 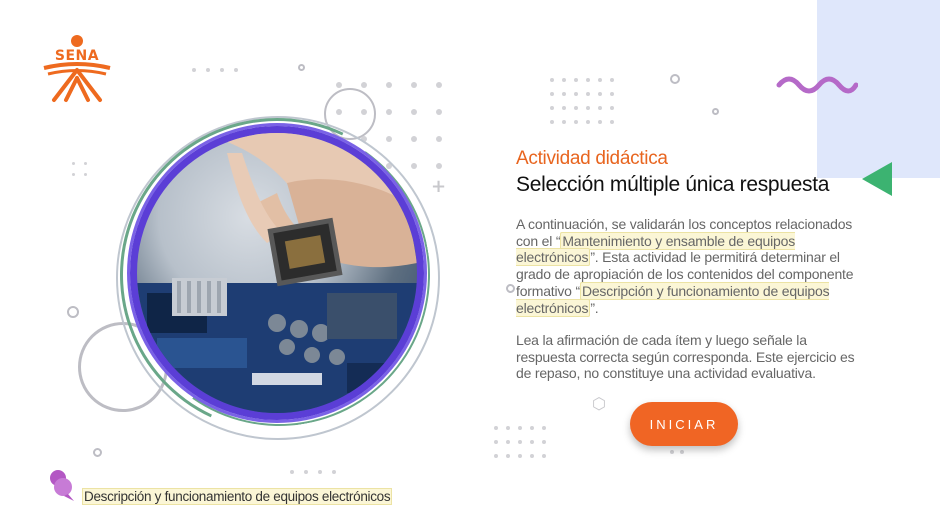 What do you see at coordinates (62, 485) in the screenshot?
I see `chat-bubble-icon` at bounding box center [62, 485].